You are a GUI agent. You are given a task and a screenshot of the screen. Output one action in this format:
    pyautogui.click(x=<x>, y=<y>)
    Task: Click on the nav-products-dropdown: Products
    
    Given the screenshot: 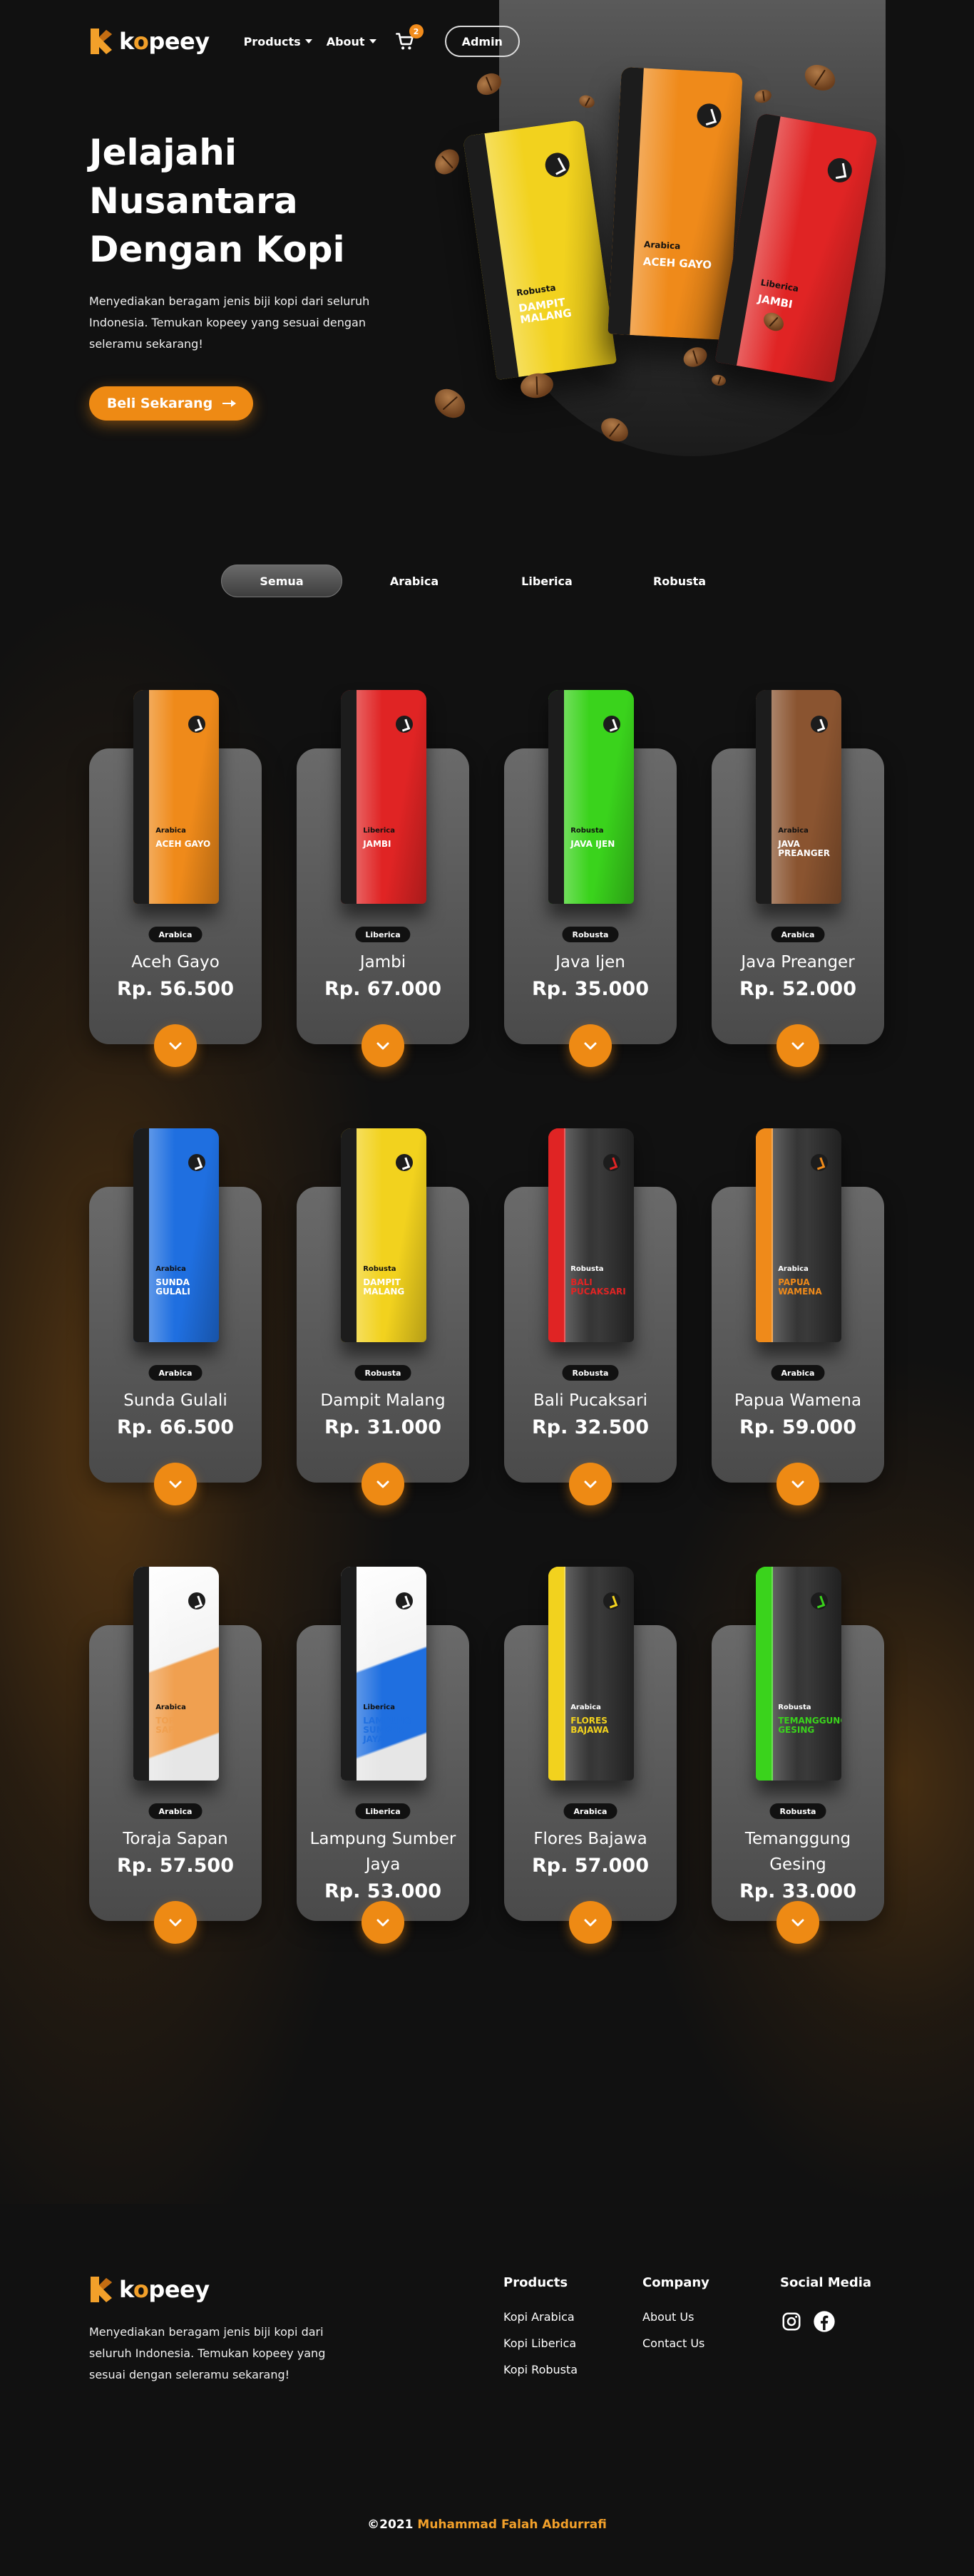 What is the action you would take?
    pyautogui.click(x=278, y=41)
    